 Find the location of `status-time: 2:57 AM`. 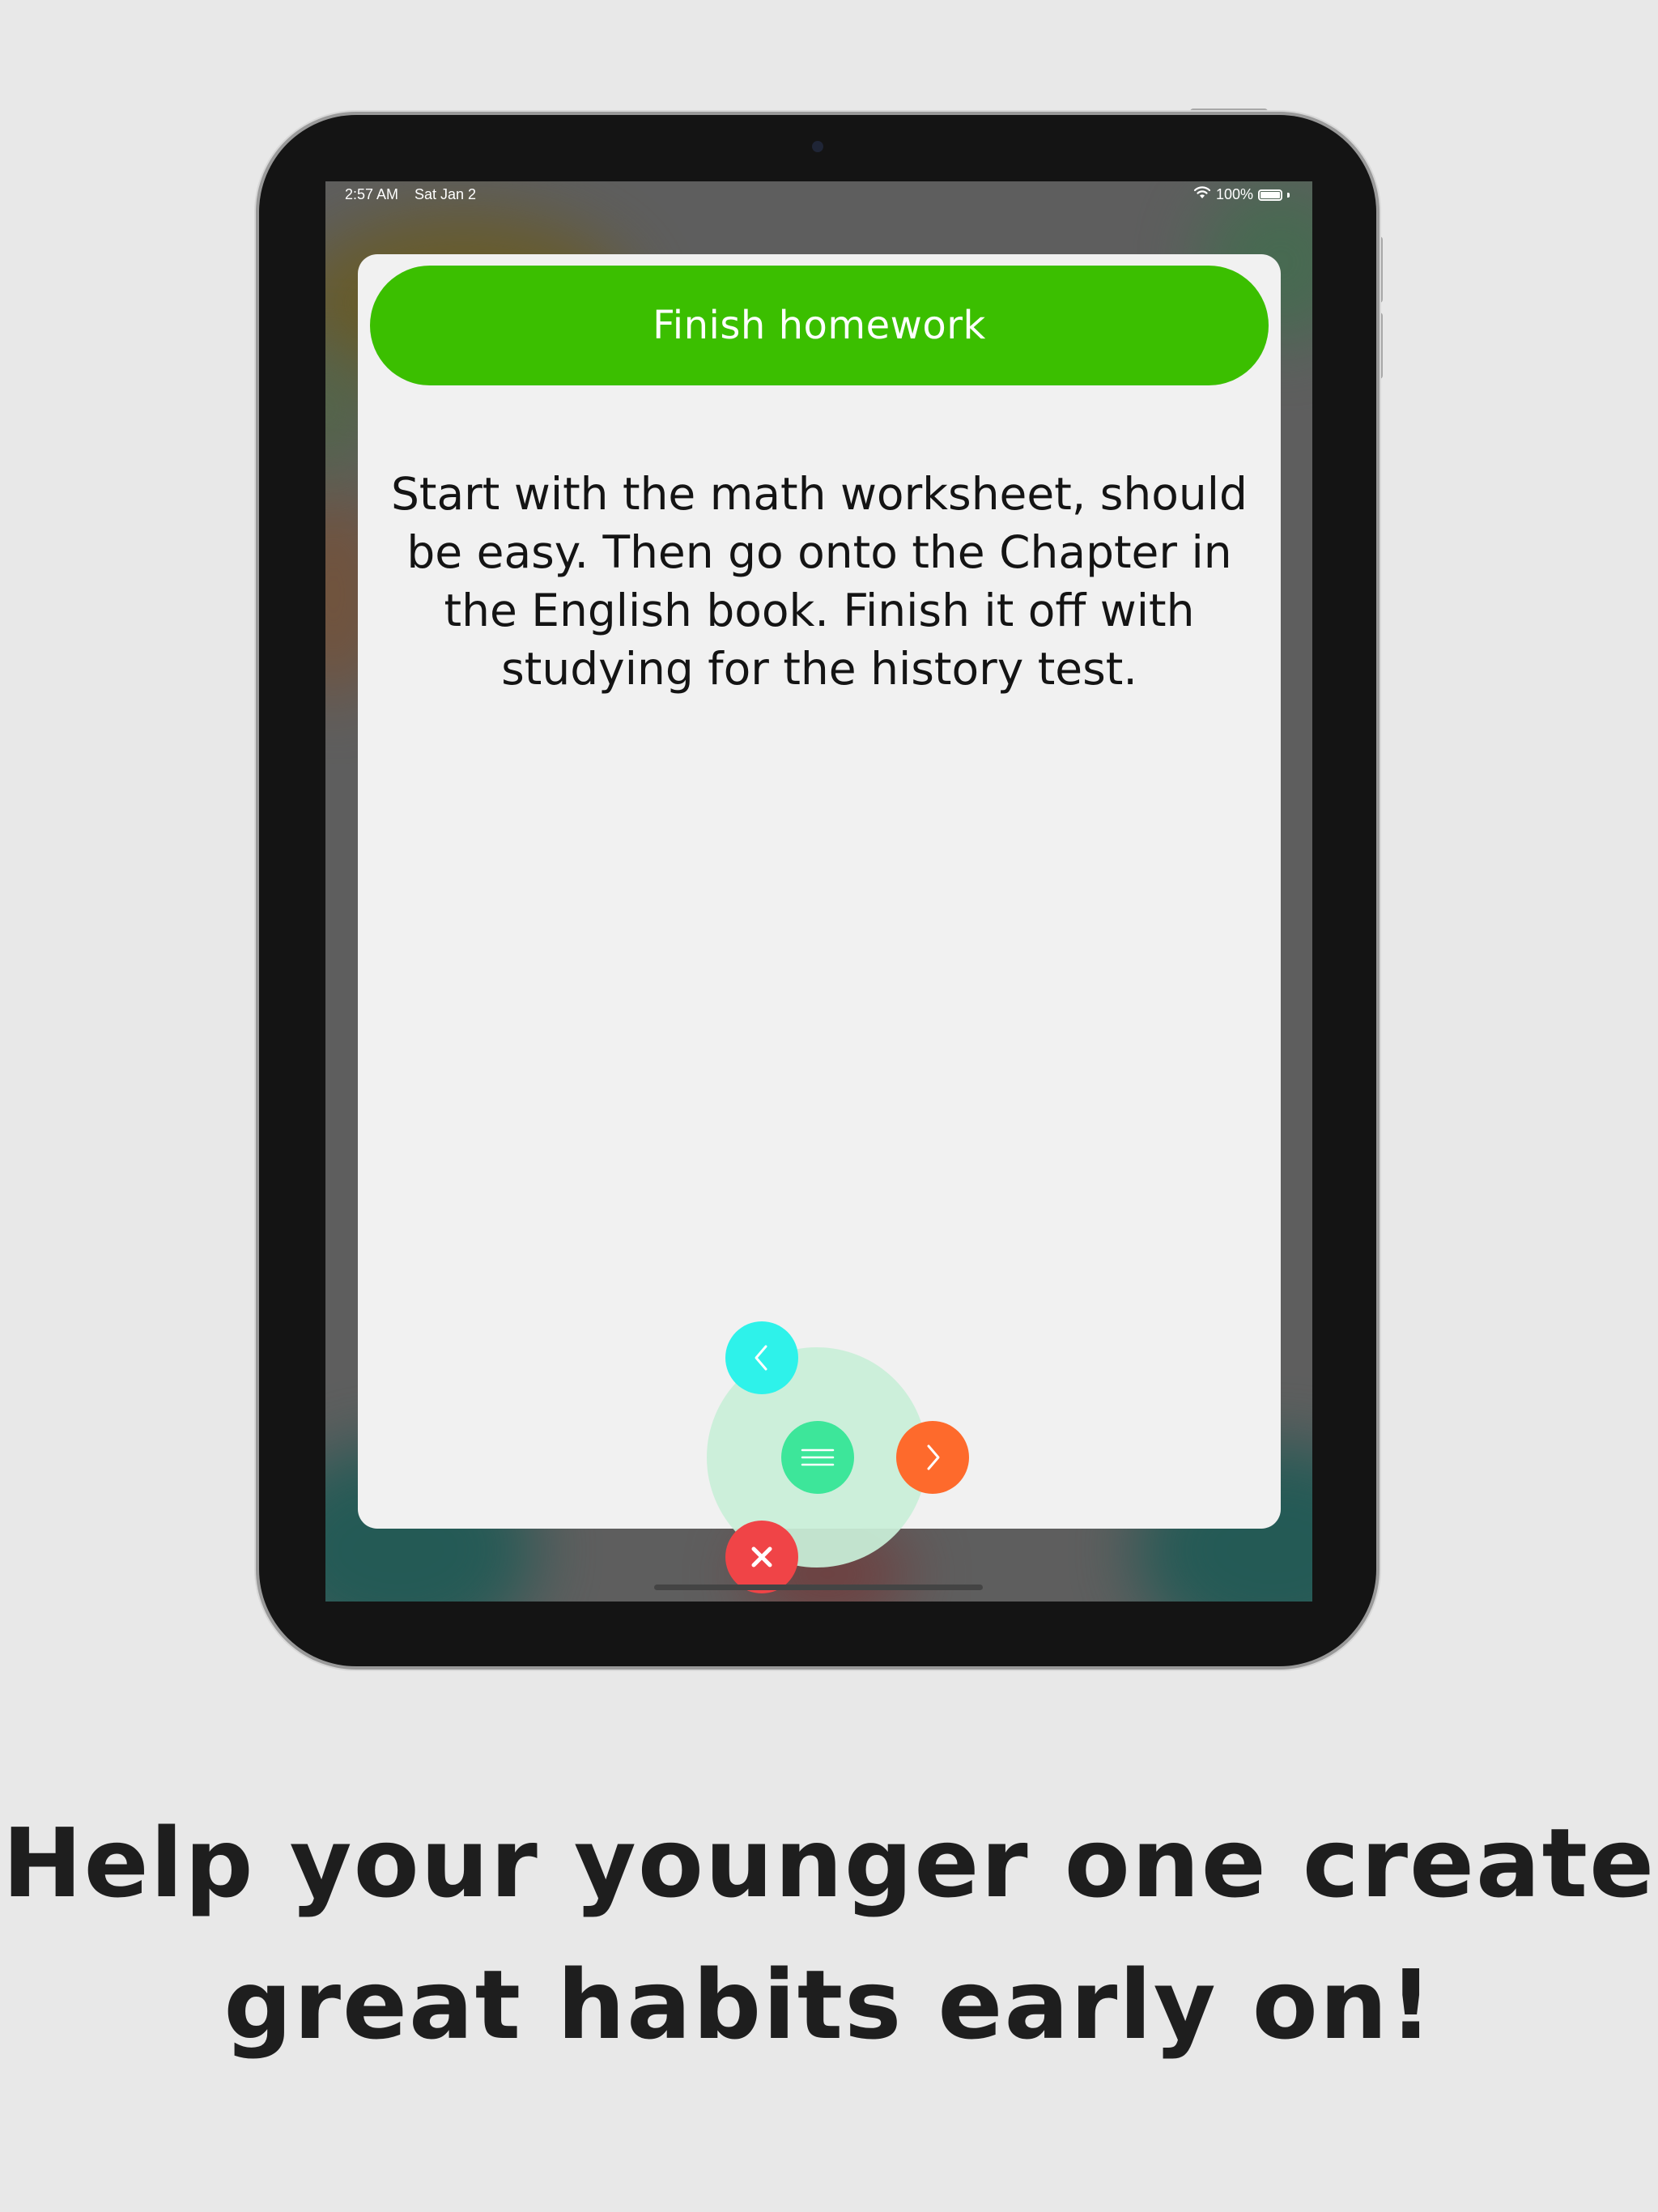

status-time: 2:57 AM is located at coordinates (372, 194).